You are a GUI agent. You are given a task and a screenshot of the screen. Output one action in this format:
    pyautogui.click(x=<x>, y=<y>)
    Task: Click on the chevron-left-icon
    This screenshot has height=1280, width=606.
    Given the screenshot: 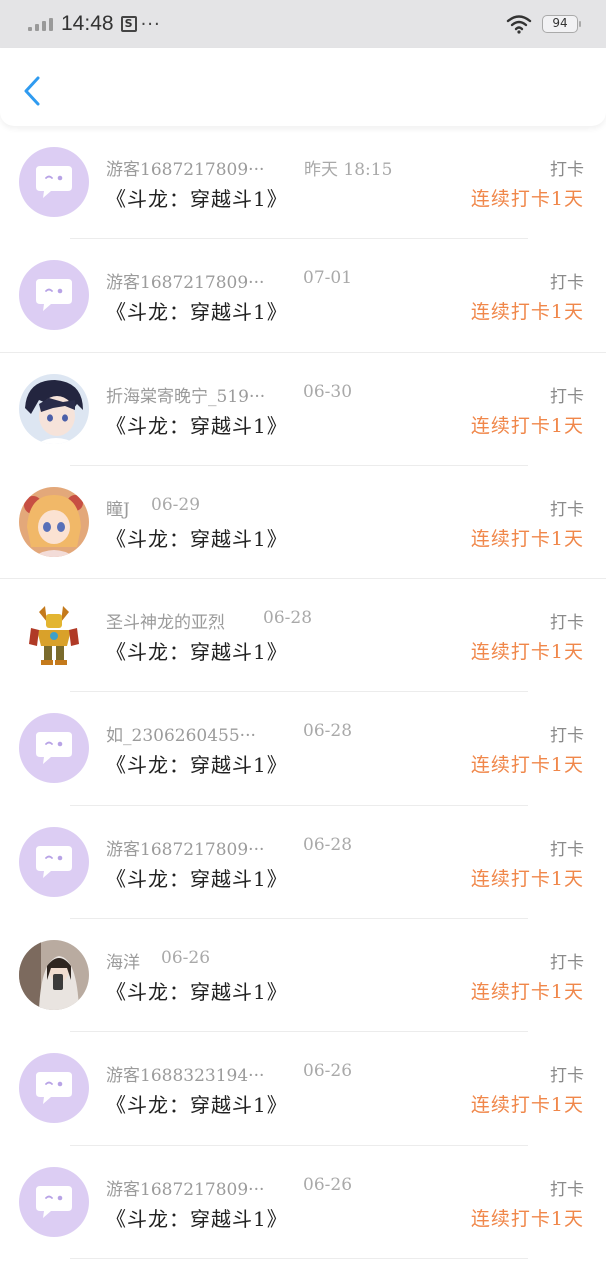 What is the action you would take?
    pyautogui.click(x=32, y=91)
    